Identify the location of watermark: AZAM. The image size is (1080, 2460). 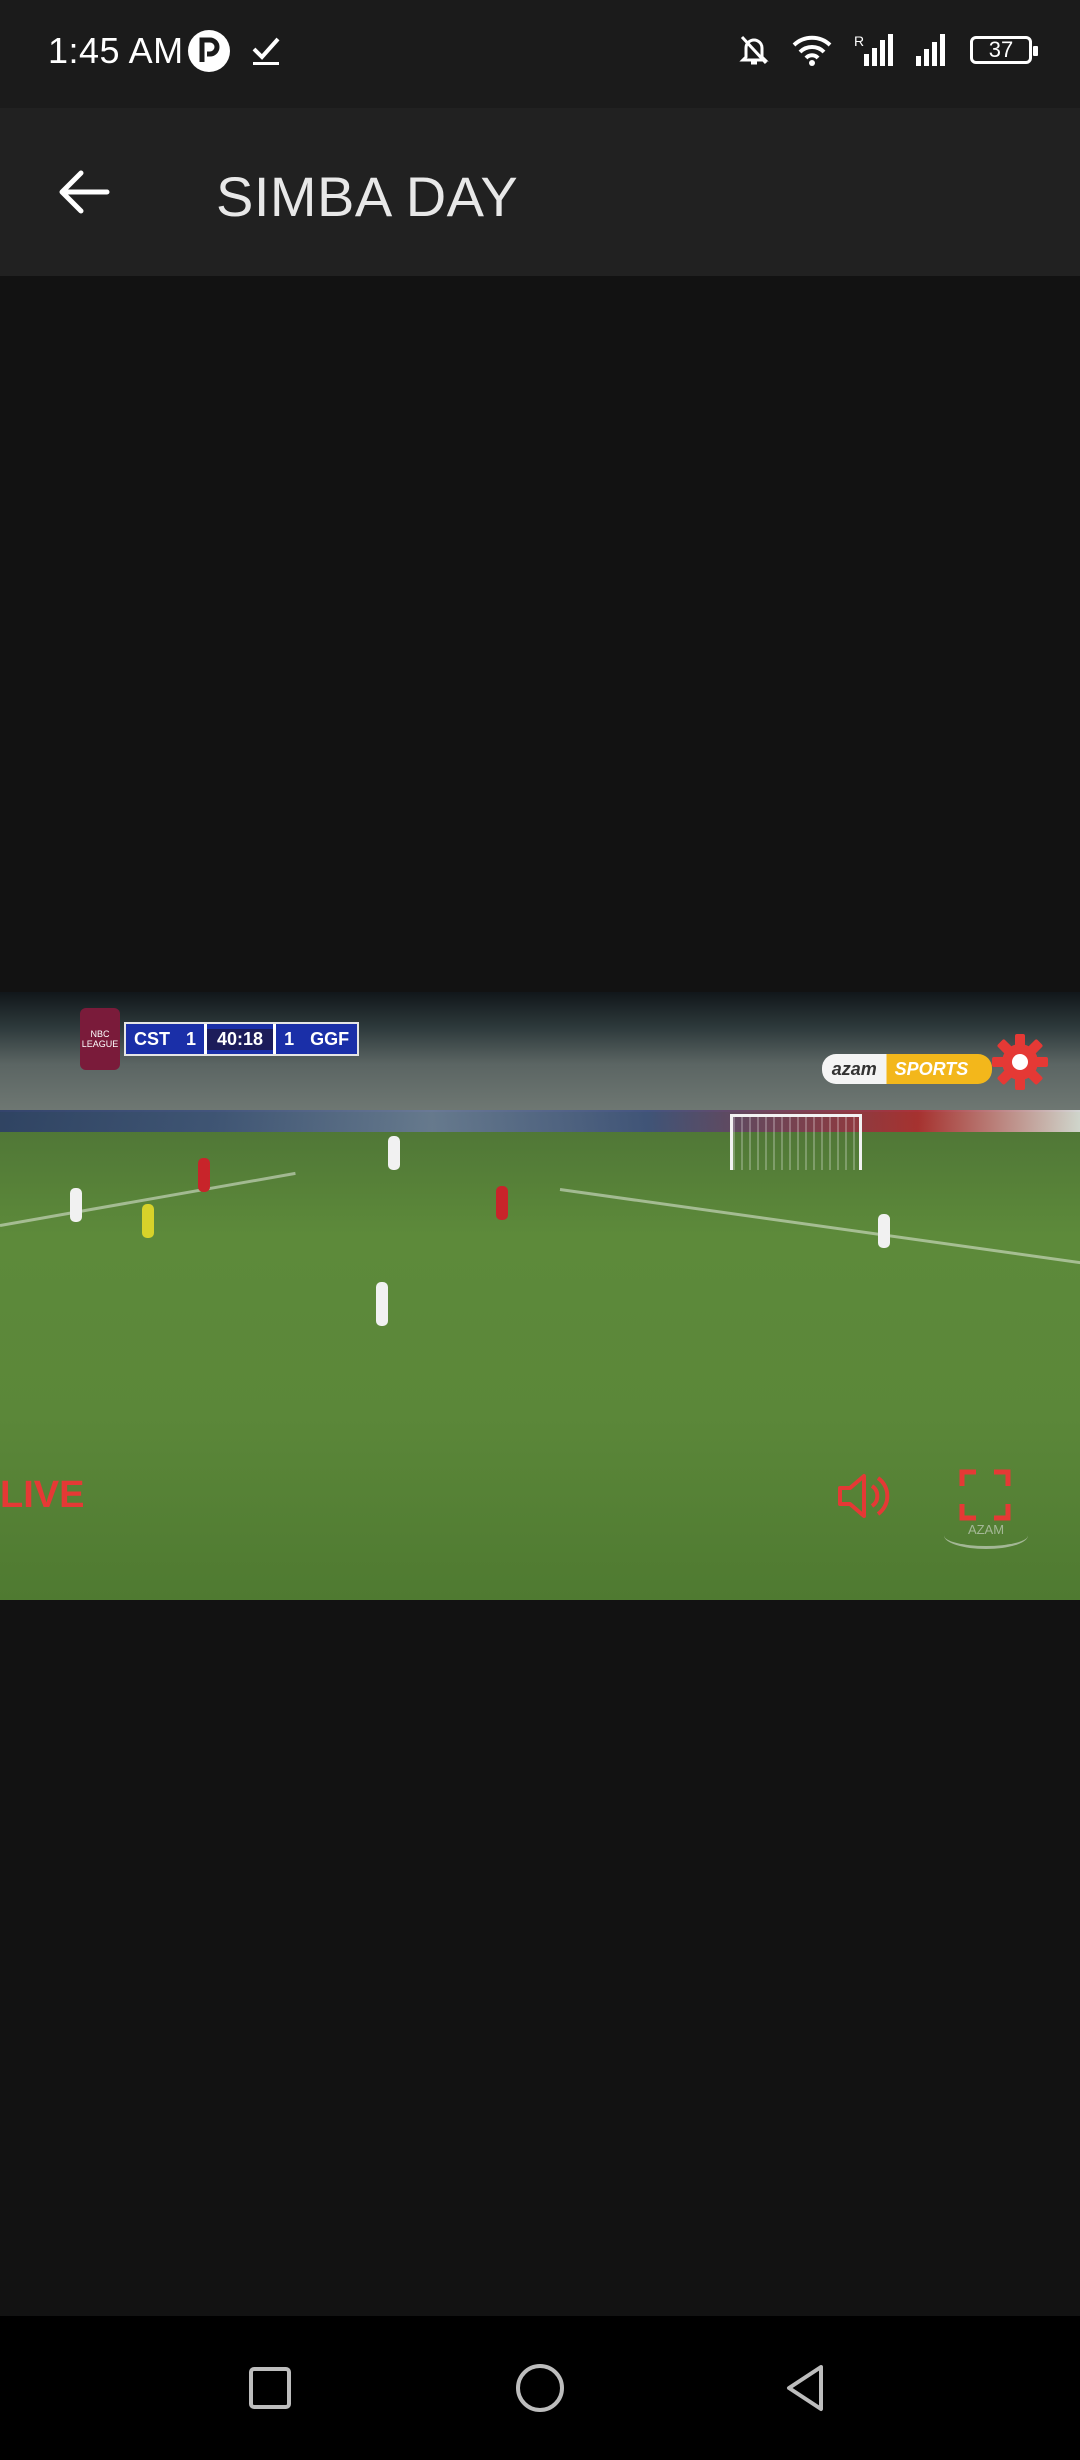
(986, 1535).